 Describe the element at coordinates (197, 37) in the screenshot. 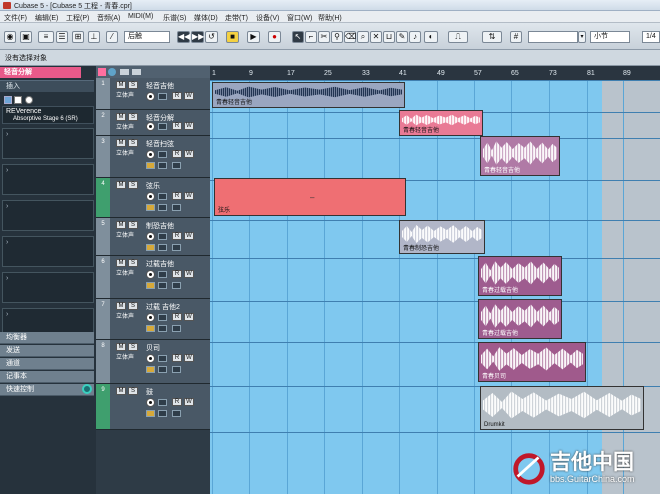

I see `forward-icon: ▶▶` at that location.